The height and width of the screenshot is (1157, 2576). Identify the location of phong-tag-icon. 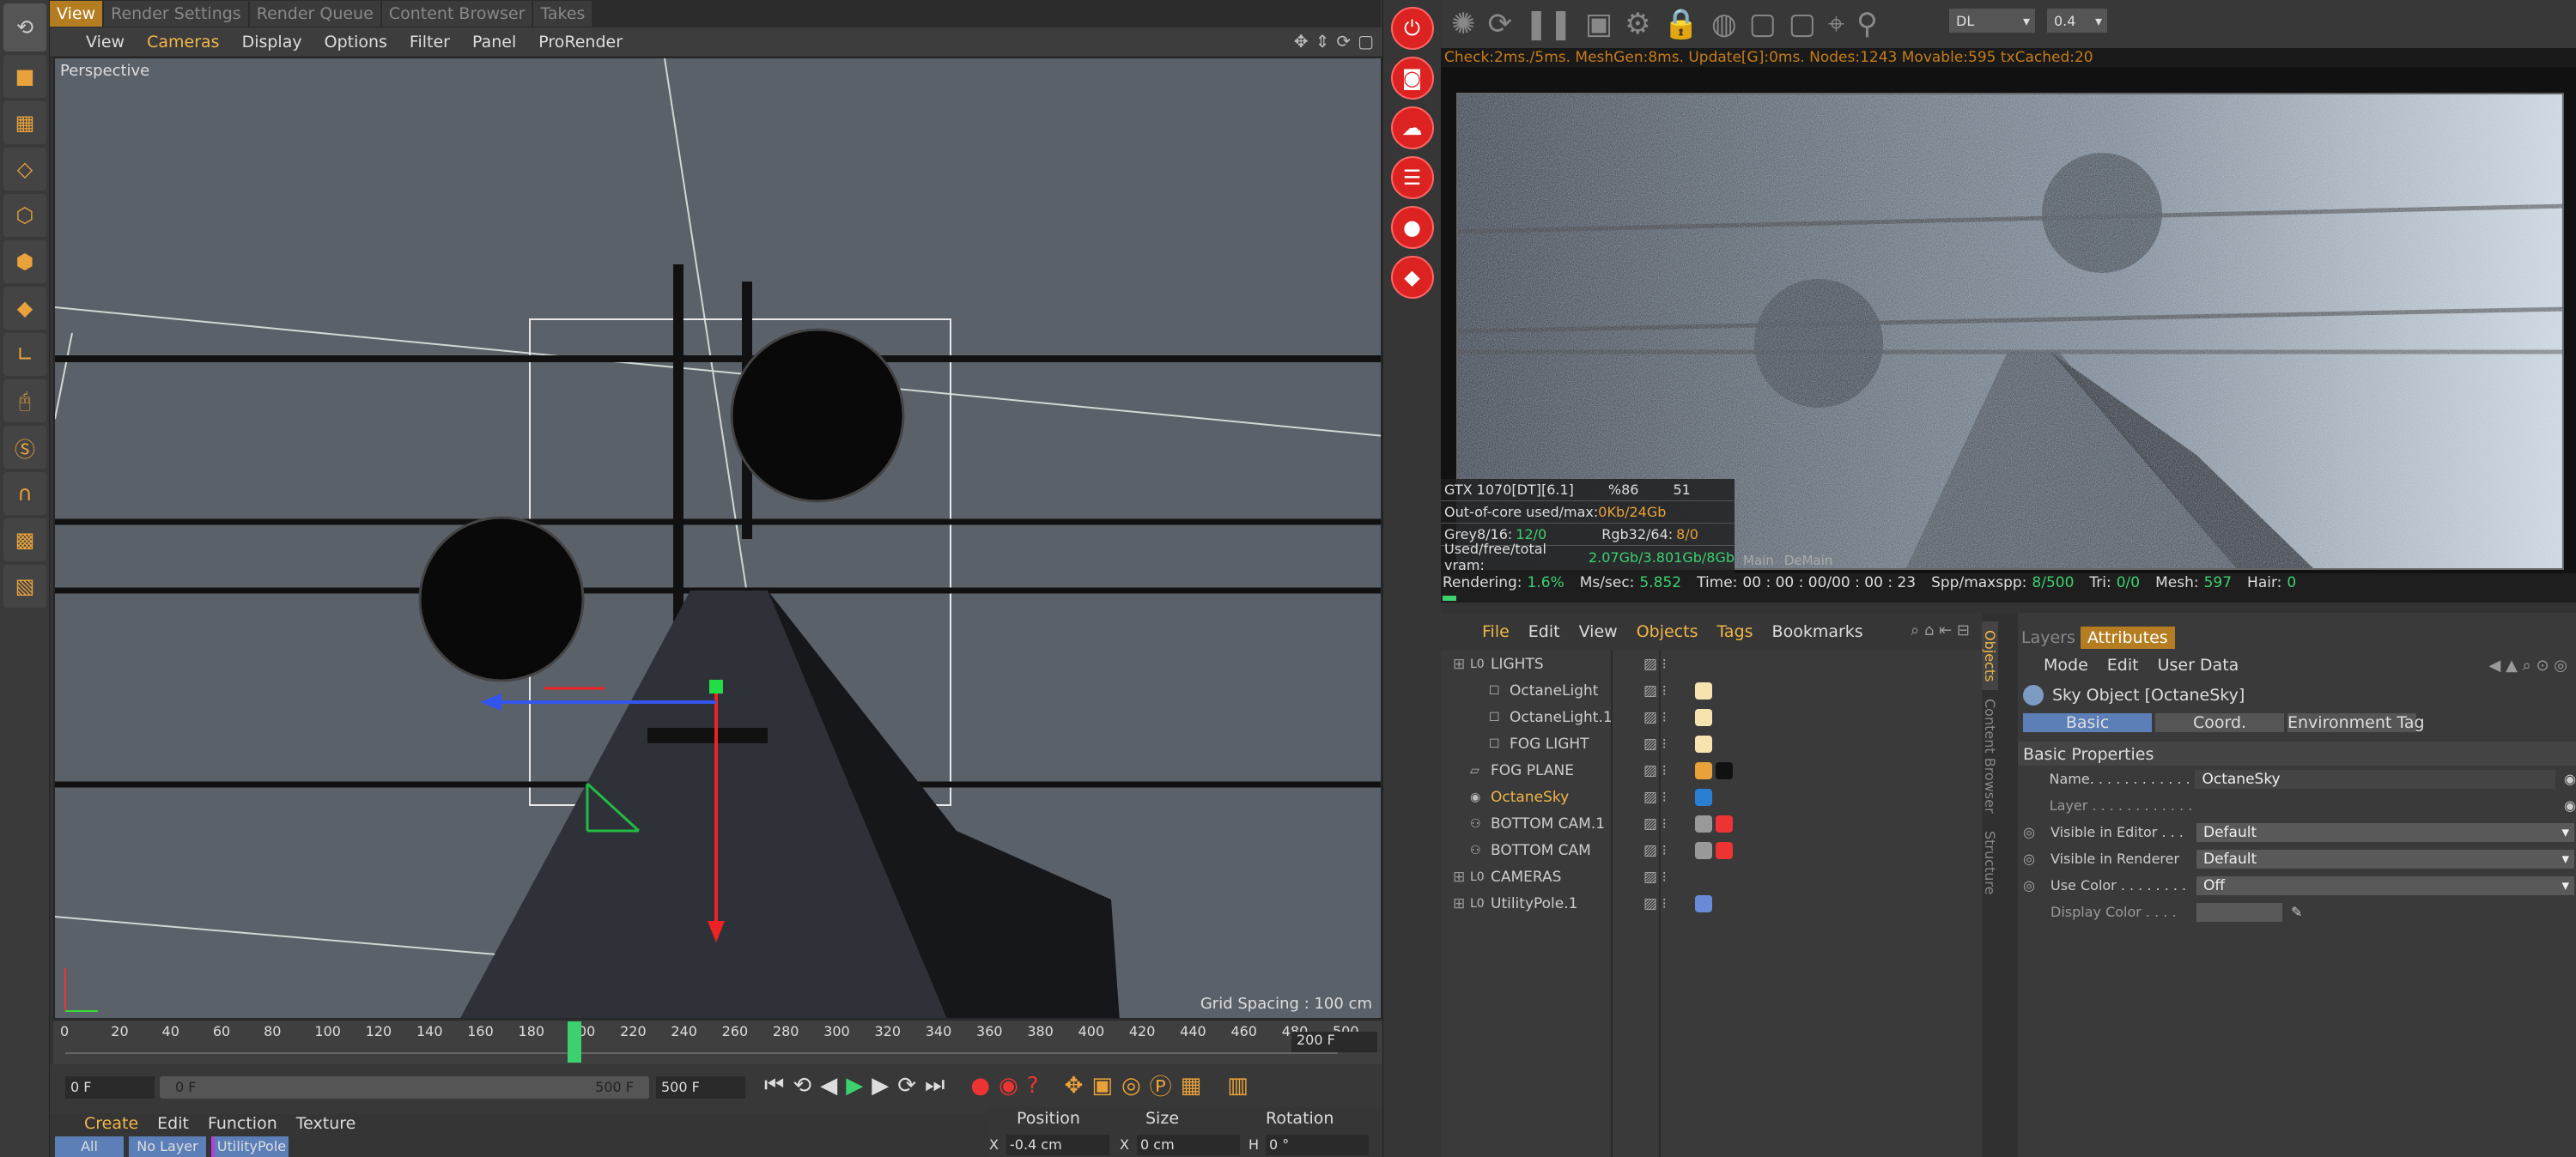
(1704, 850).